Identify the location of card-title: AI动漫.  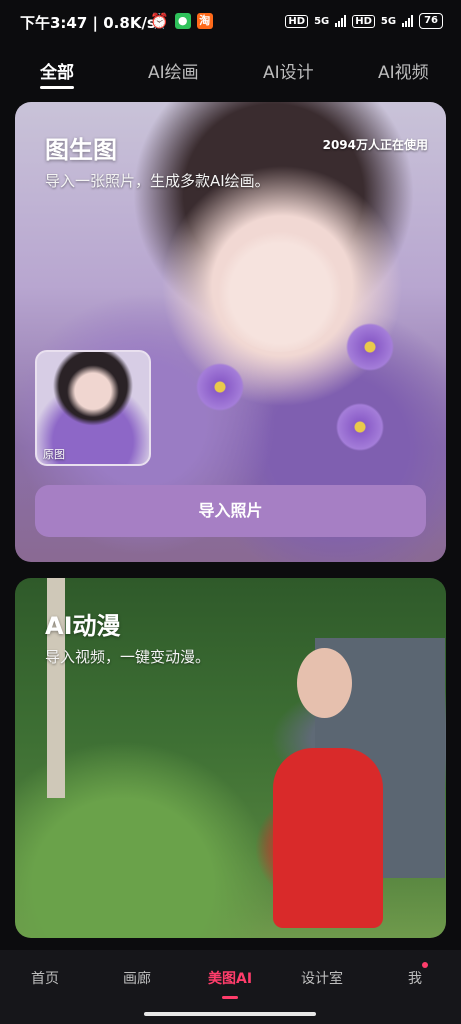
(83, 626).